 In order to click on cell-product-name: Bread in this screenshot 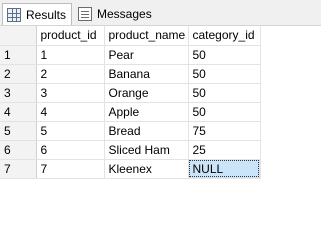, I will do `click(146, 131)`.